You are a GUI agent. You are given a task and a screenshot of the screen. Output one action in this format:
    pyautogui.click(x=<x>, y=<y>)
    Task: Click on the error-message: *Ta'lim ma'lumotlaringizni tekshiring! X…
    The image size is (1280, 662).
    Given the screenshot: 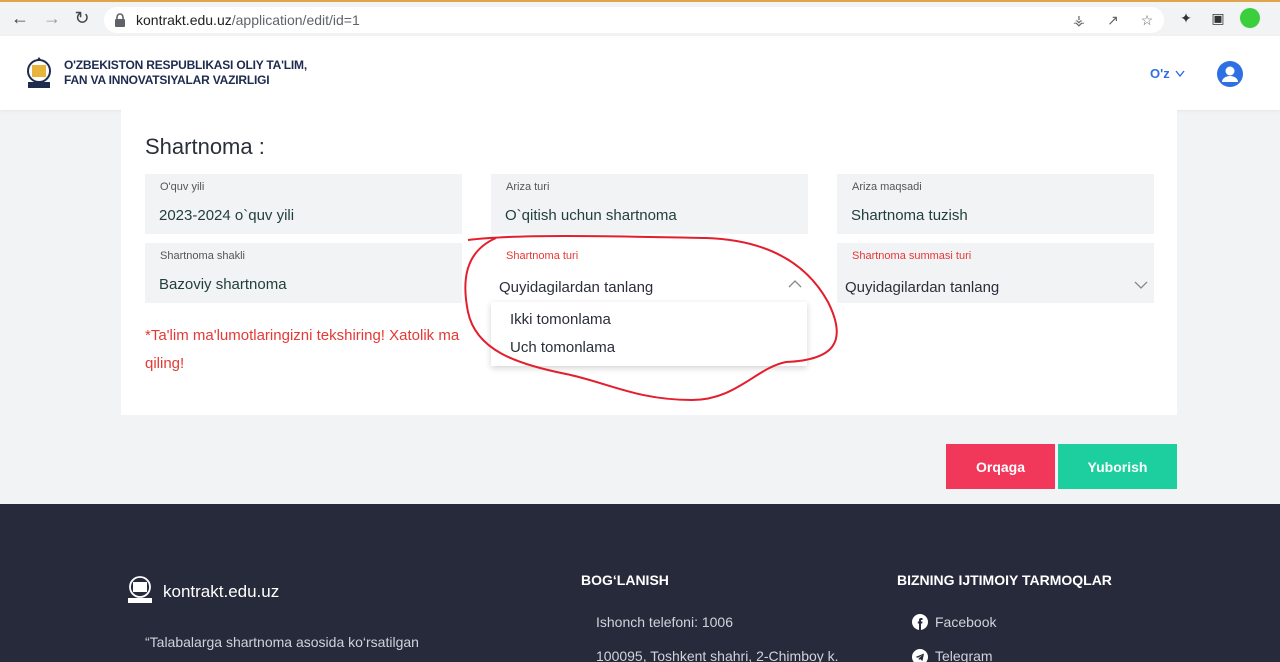 What is the action you would take?
    pyautogui.click(x=317, y=350)
    